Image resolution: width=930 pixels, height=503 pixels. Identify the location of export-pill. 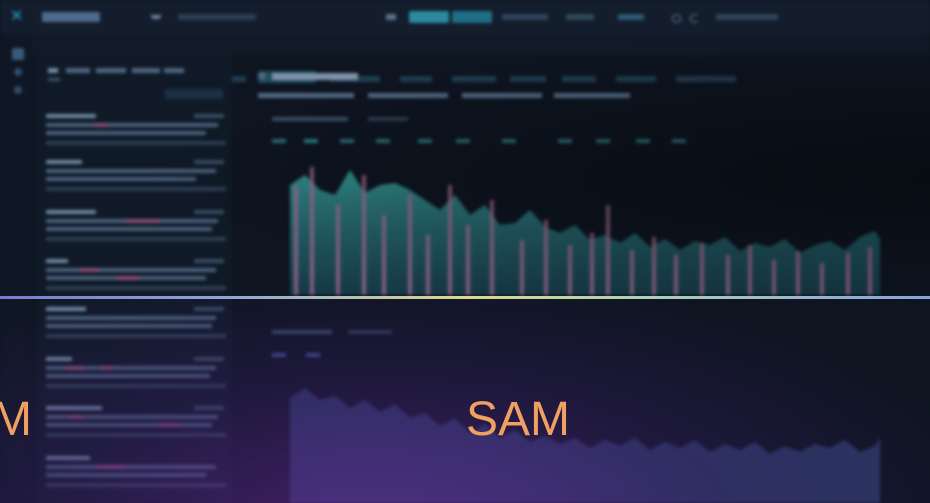
(472, 17).